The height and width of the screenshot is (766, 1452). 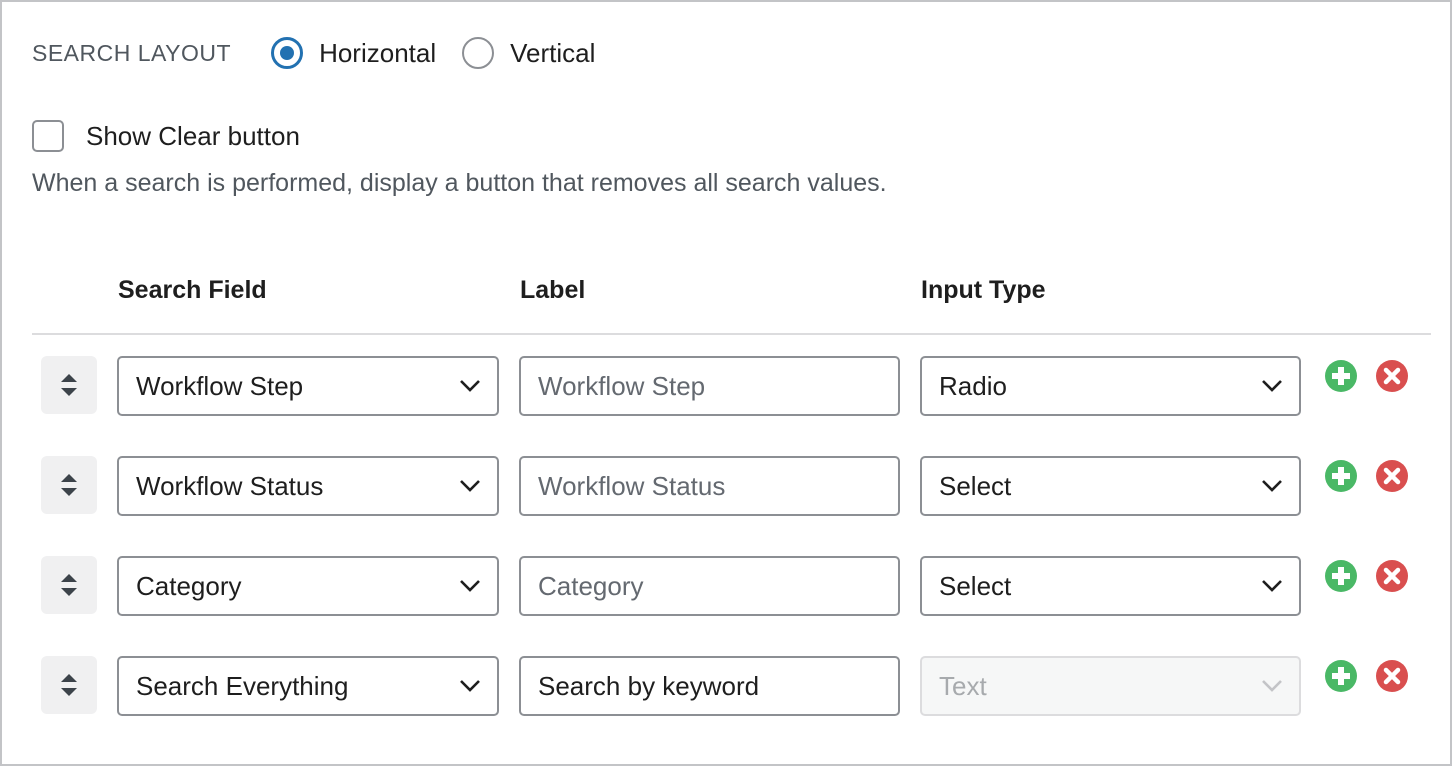 What do you see at coordinates (649, 685) in the screenshot?
I see `label-value: Search by keyword` at bounding box center [649, 685].